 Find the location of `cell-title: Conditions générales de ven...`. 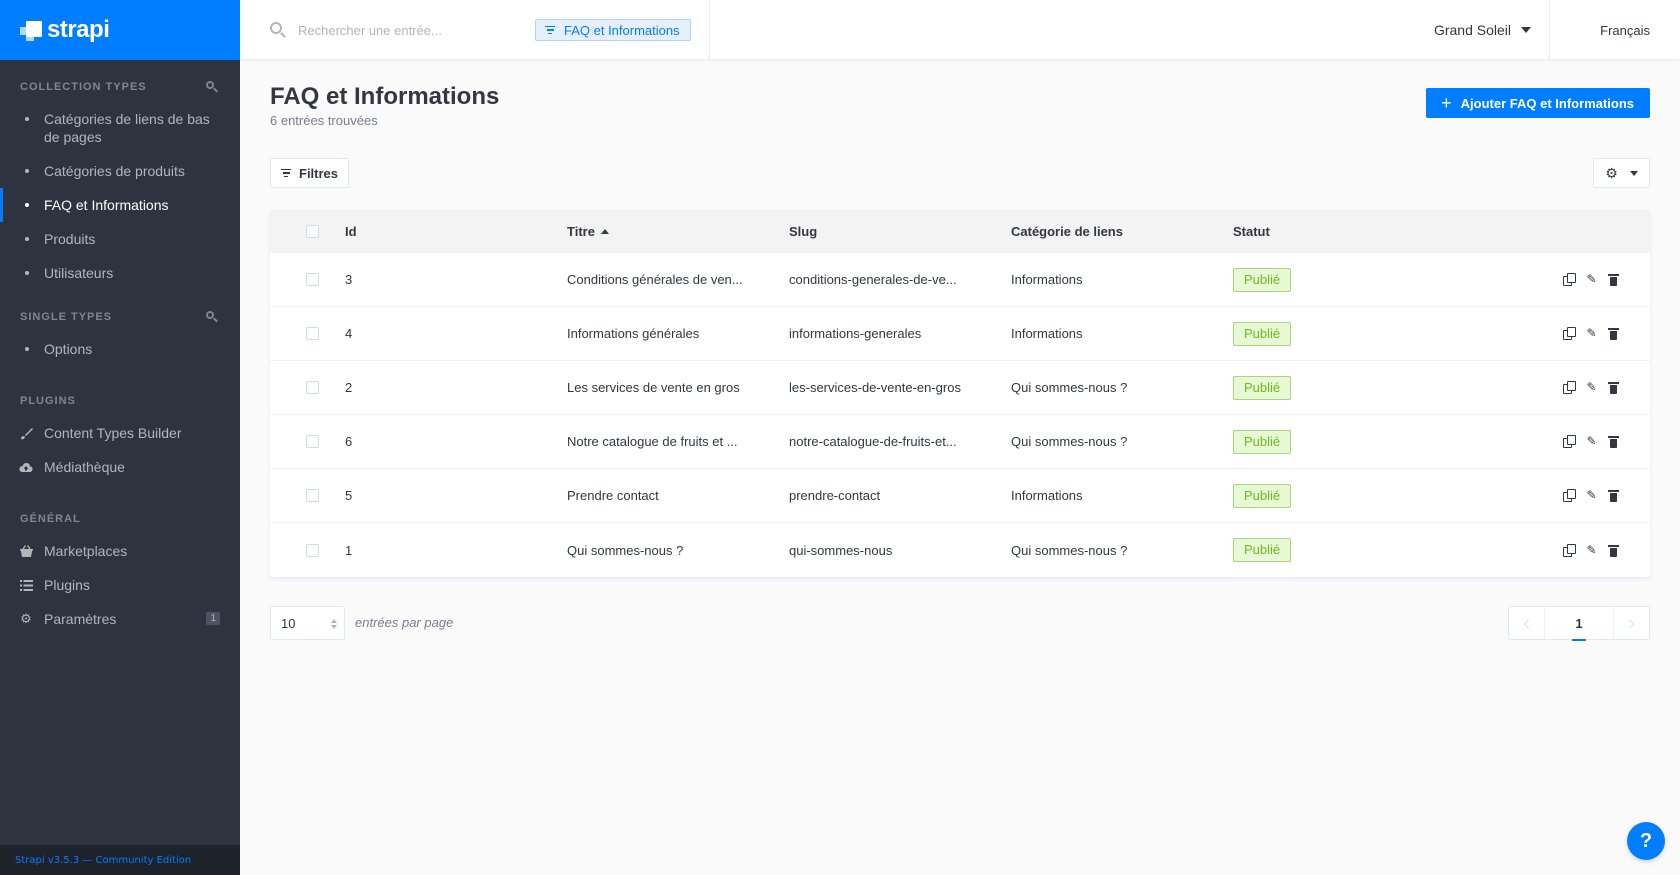

cell-title: Conditions générales de ven... is located at coordinates (655, 279).